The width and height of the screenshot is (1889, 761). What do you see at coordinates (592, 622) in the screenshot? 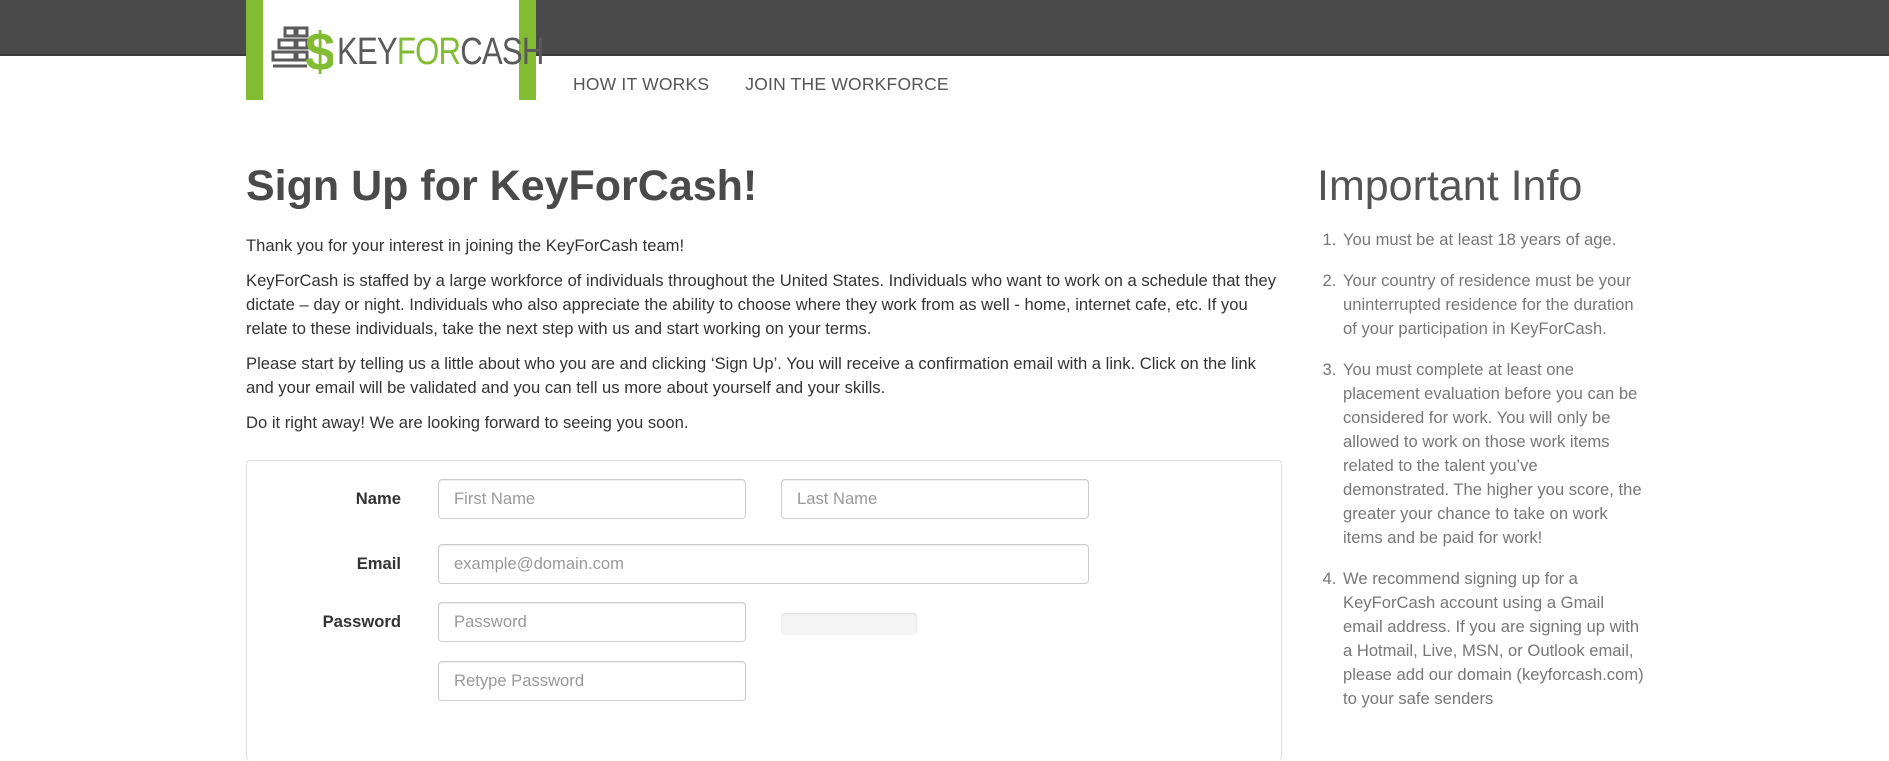
I see `password-input` at bounding box center [592, 622].